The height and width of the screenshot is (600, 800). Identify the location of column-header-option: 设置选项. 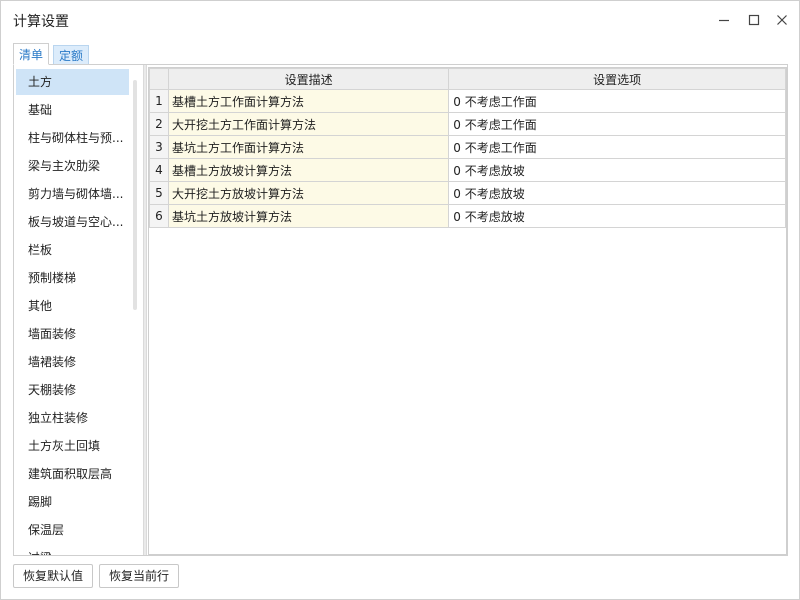
(617, 79).